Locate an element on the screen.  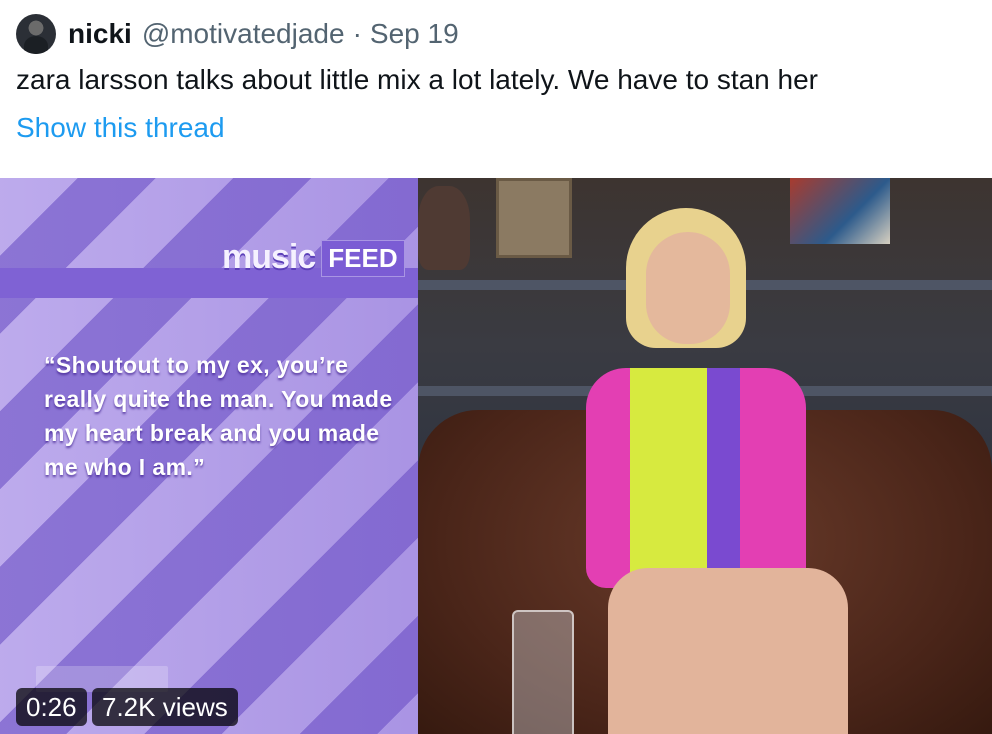
music-feed-logo: music FEED is located at coordinates (313, 257).